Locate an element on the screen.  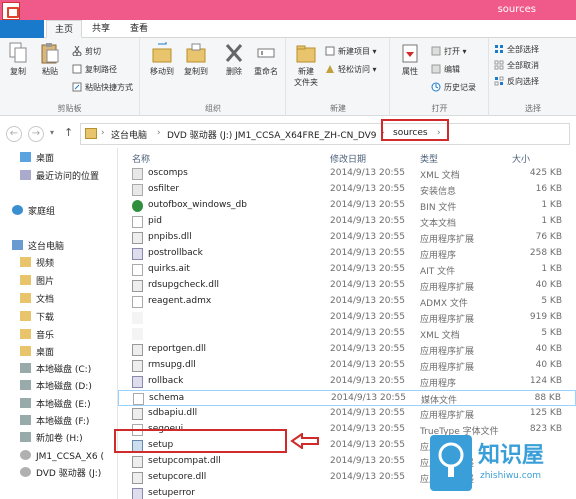
homegroup-icon is located at coordinates (17, 210).